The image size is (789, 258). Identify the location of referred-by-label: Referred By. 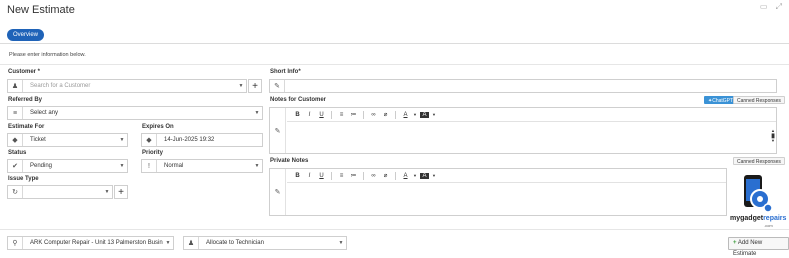
(25, 100).